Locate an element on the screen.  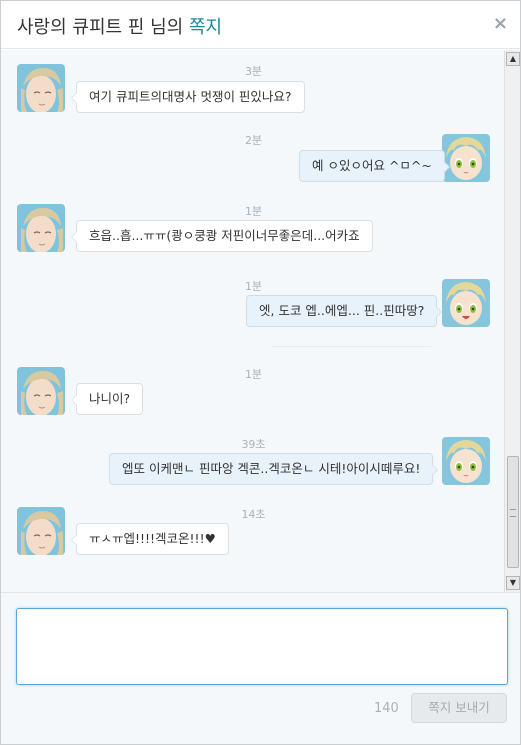
message-bubble-incoming: 여기 큐피트의대명사 멋쟁이 핀있나요? is located at coordinates (188, 97).